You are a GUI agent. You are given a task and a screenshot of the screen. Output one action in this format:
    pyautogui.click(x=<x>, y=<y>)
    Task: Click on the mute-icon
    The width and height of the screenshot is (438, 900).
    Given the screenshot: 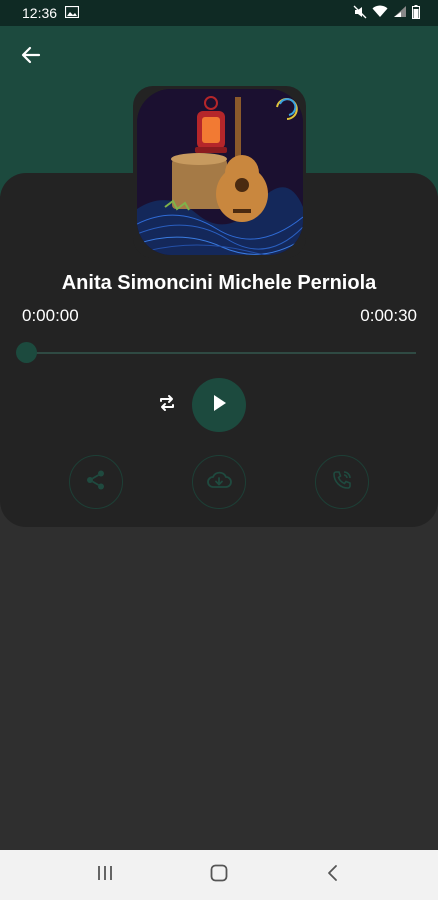 What is the action you would take?
    pyautogui.click(x=360, y=13)
    